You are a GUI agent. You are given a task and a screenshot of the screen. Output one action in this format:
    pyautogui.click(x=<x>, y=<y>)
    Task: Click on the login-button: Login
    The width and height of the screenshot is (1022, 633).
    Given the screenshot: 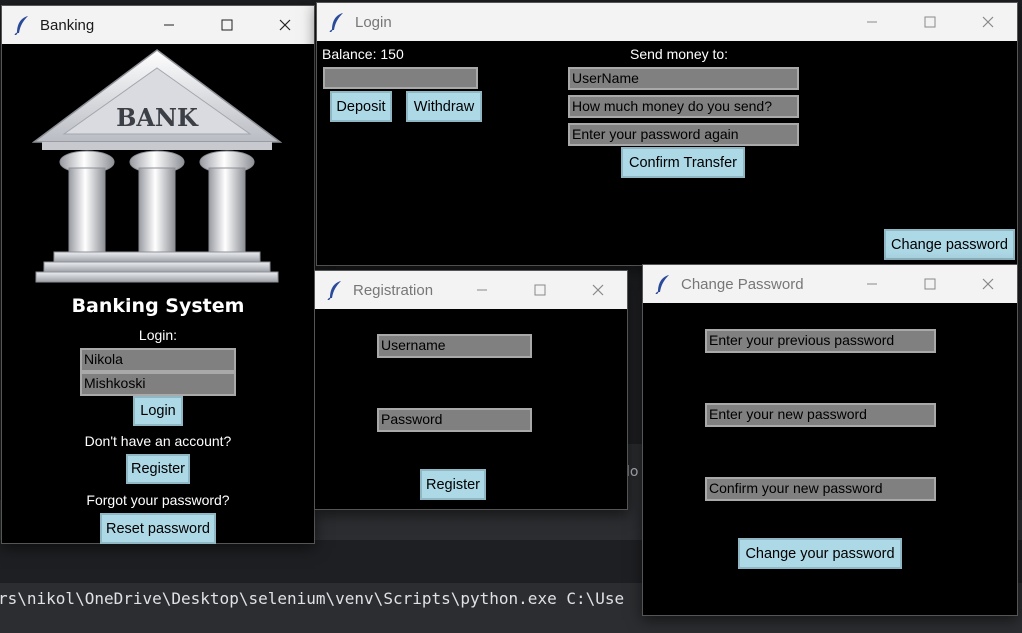 What is the action you would take?
    pyautogui.click(x=158, y=411)
    